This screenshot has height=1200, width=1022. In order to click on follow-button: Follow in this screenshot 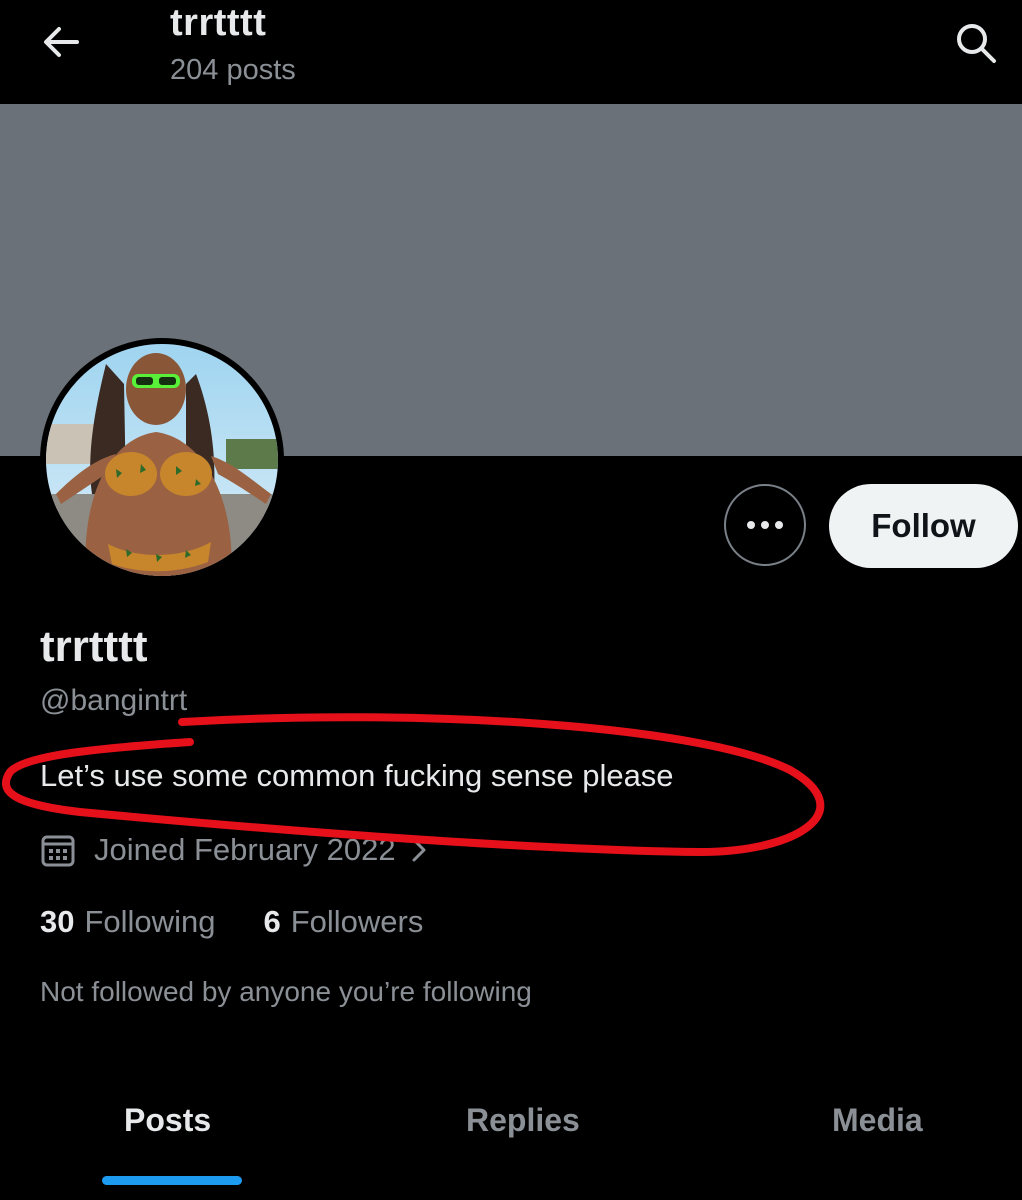, I will do `click(923, 526)`.